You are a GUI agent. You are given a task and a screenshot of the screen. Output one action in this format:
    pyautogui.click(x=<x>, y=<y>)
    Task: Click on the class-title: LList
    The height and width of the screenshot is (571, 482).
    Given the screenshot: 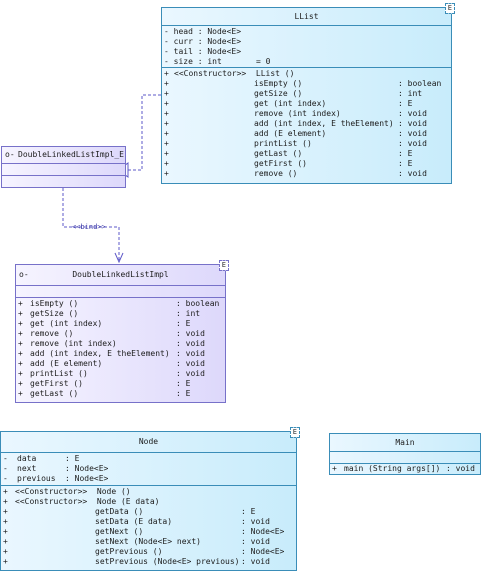 What is the action you would take?
    pyautogui.click(x=306, y=16)
    